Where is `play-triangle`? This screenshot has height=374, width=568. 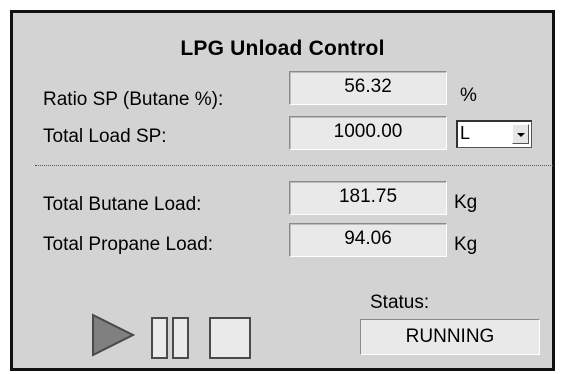 play-triangle is located at coordinates (113, 335).